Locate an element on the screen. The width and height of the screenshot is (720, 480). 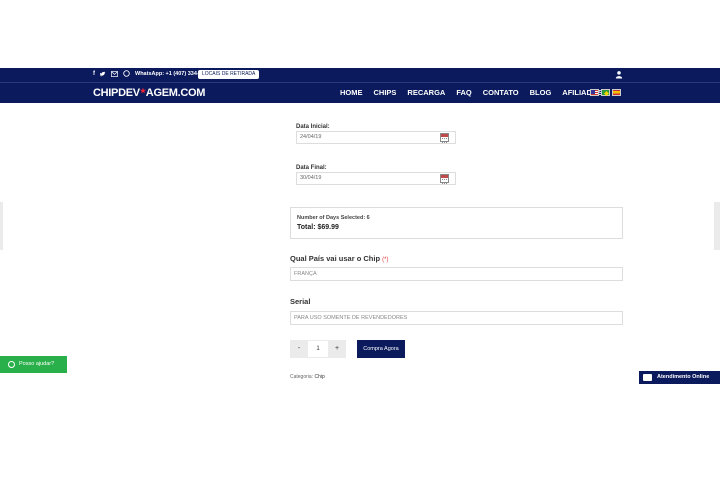
end-date-label: Data Final: is located at coordinates (311, 168).